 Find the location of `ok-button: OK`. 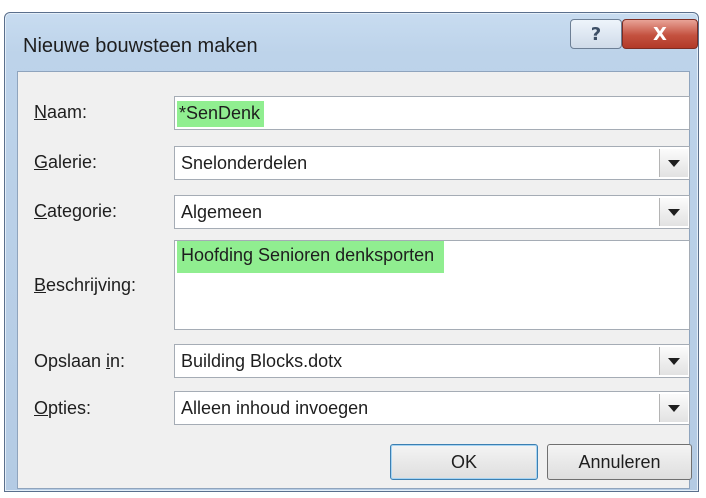

ok-button: OK is located at coordinates (464, 462).